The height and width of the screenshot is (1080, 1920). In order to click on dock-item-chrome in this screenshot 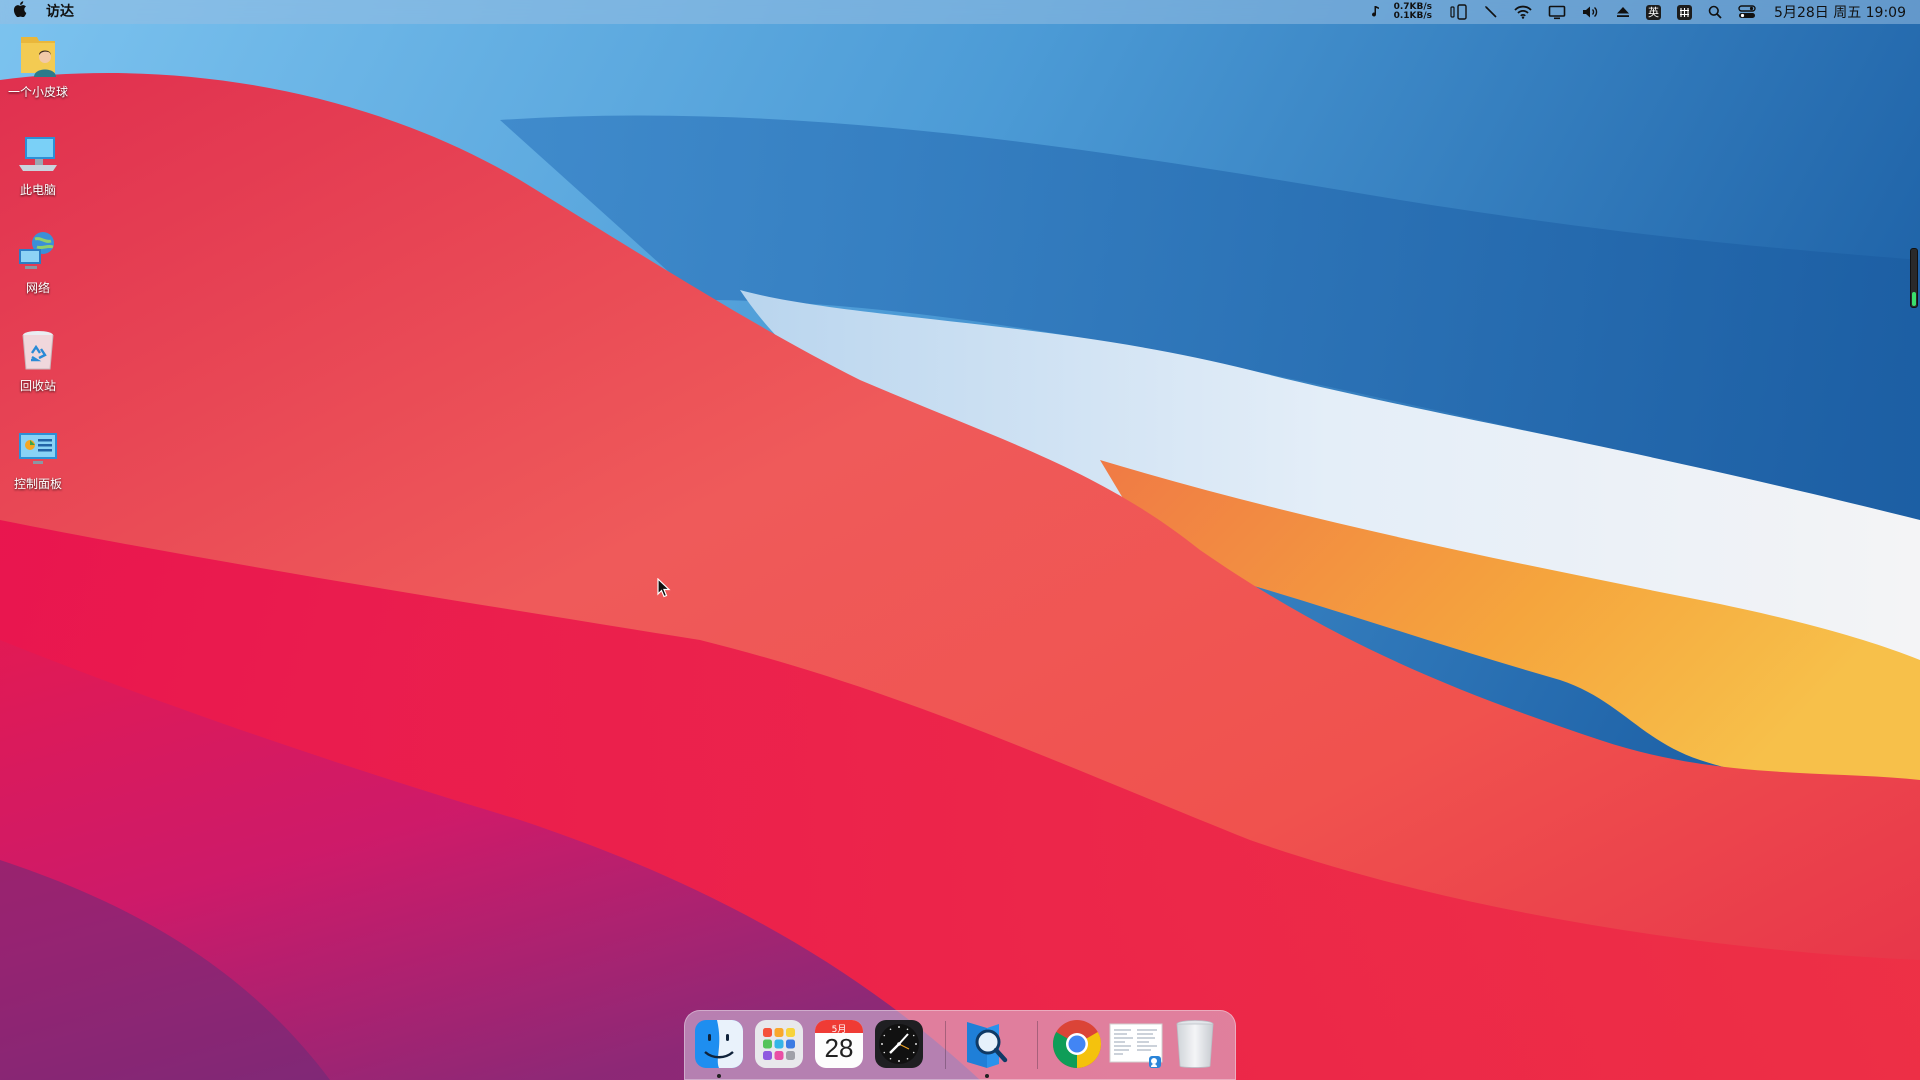, I will do `click(1077, 1044)`.